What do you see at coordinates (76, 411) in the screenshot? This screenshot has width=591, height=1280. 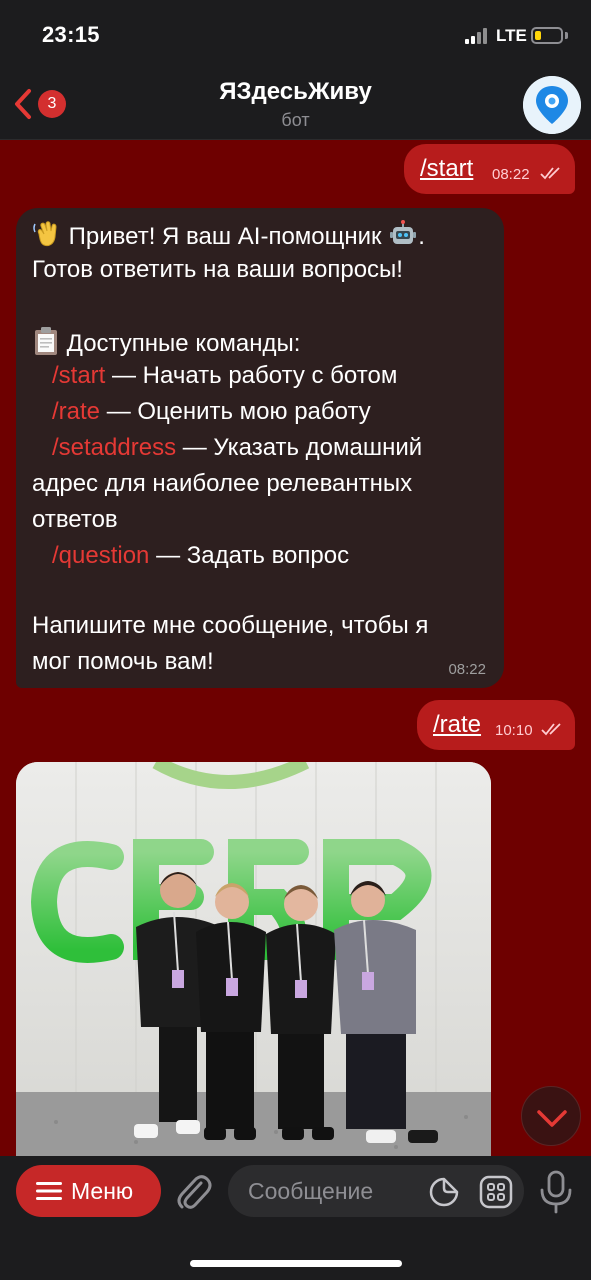 I see `command-link-rate: /rate` at bounding box center [76, 411].